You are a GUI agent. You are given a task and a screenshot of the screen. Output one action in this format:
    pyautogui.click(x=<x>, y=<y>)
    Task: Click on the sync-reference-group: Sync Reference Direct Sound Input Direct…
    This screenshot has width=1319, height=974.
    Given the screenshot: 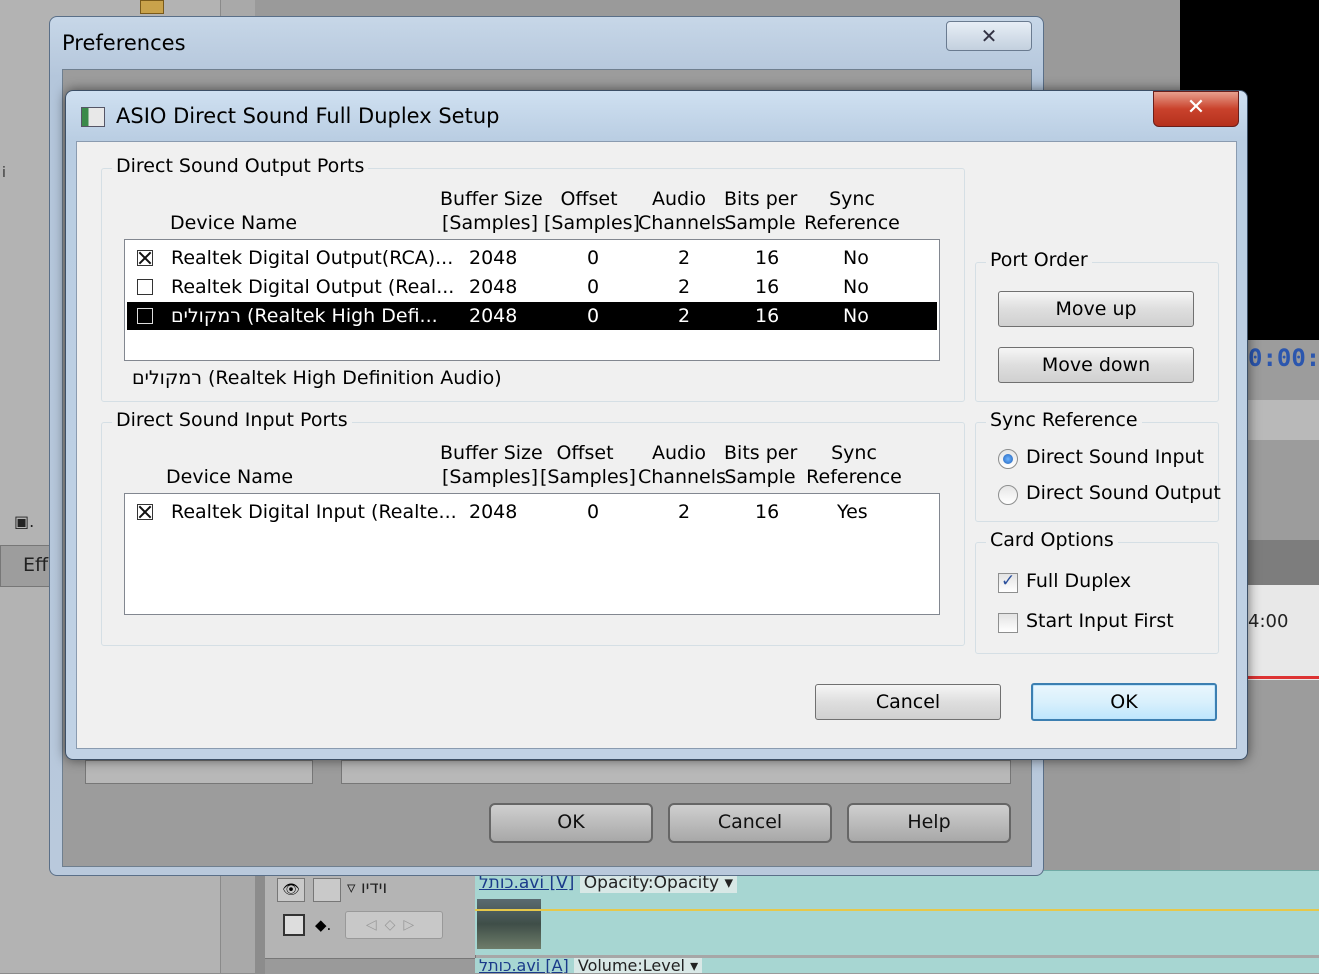 What is the action you would take?
    pyautogui.click(x=1098, y=465)
    